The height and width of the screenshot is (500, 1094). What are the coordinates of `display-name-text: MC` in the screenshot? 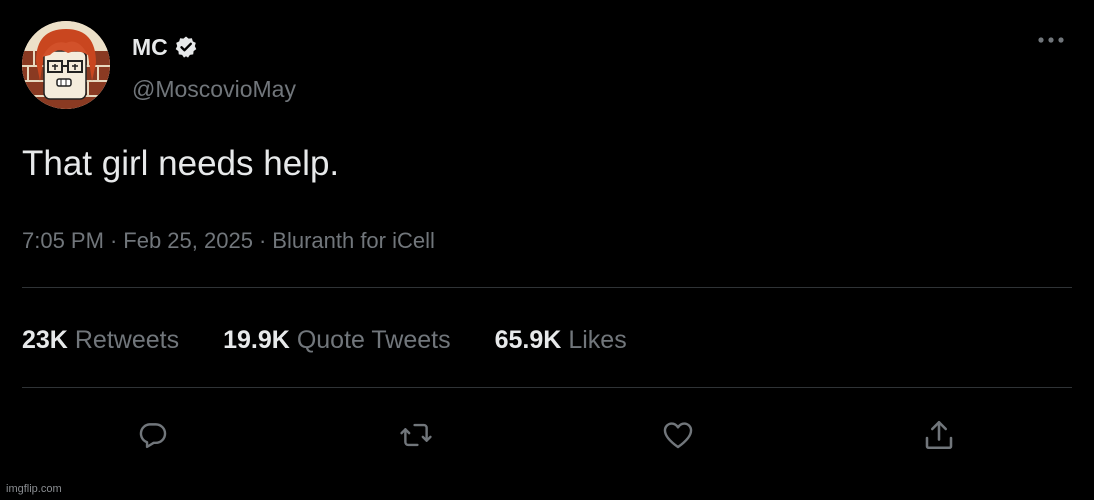 It's located at (150, 47).